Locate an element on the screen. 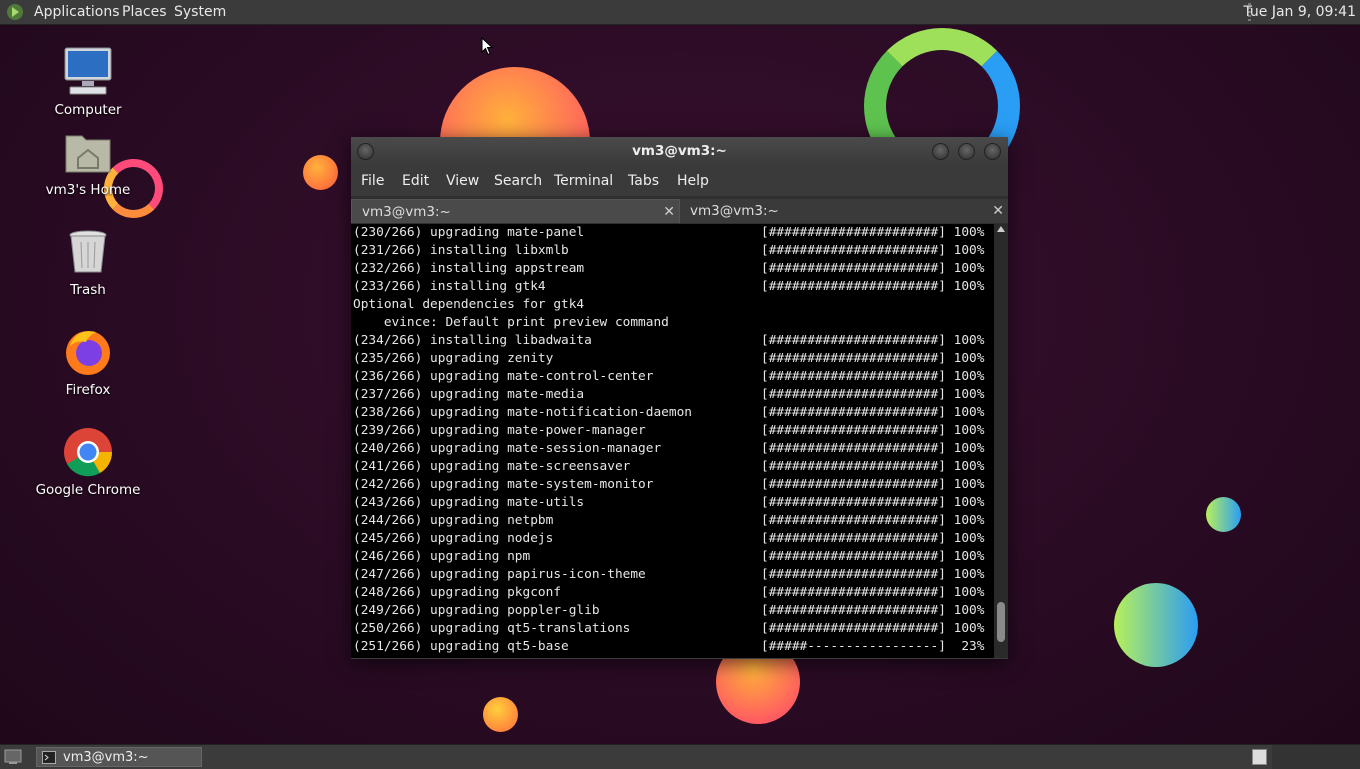  workspace-switcher-active is located at coordinates (1259, 757).